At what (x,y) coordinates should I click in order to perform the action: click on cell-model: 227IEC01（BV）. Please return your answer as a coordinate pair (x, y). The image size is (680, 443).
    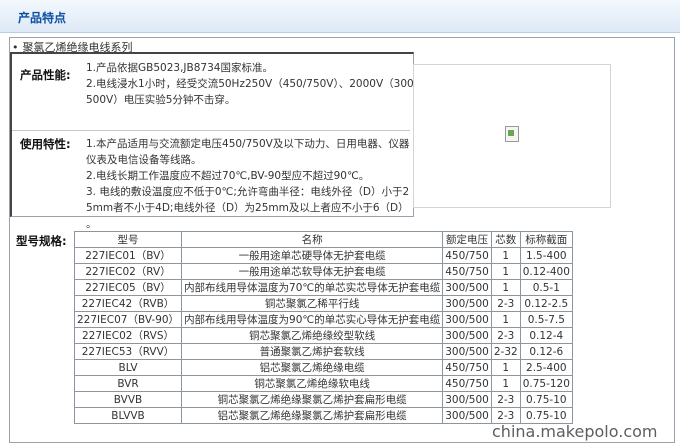
    Looking at the image, I should click on (128, 255).